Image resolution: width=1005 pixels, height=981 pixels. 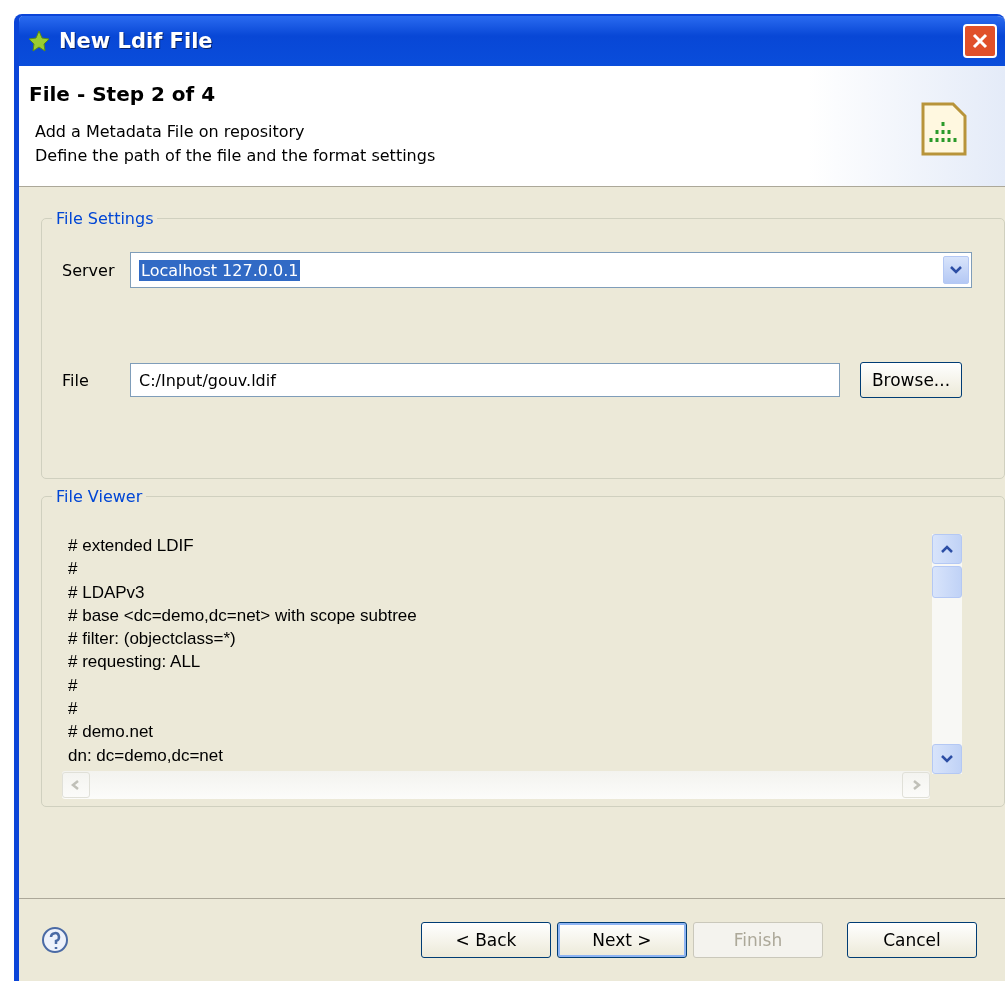 I want to click on close-button, so click(x=980, y=41).